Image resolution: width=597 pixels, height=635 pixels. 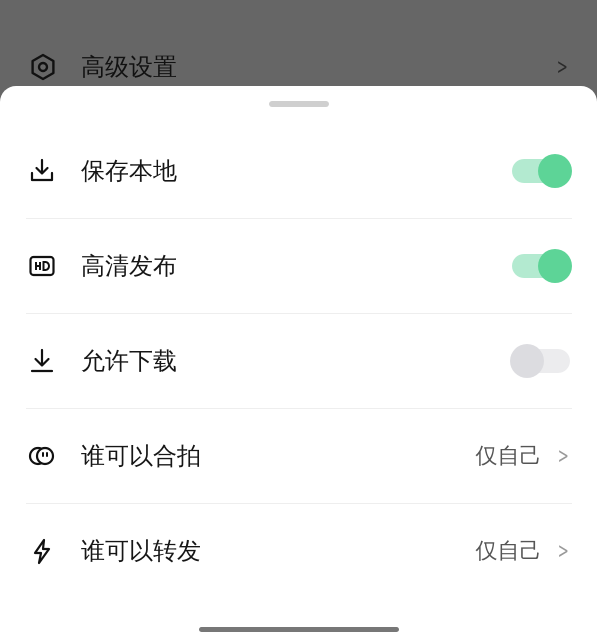 What do you see at coordinates (129, 171) in the screenshot?
I see `option-label: 保存本地` at bounding box center [129, 171].